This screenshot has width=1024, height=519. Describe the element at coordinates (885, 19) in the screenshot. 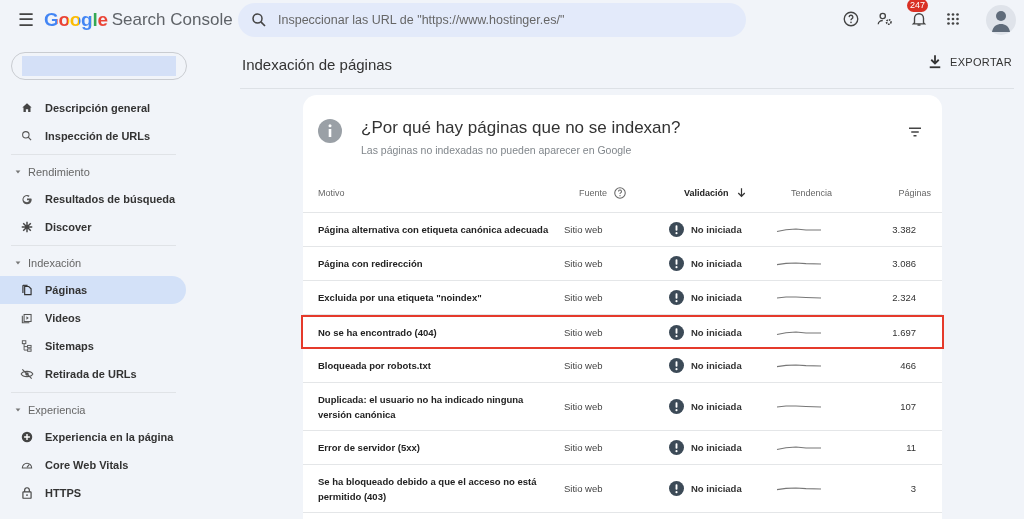

I see `user-gear-icon` at that location.